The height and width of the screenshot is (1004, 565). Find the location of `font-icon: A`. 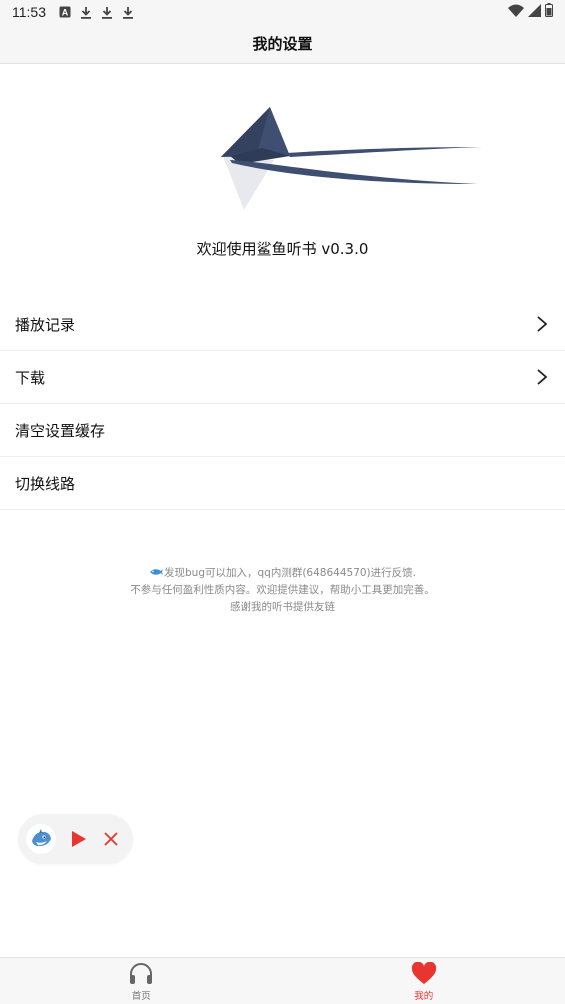

font-icon: A is located at coordinates (65, 12).